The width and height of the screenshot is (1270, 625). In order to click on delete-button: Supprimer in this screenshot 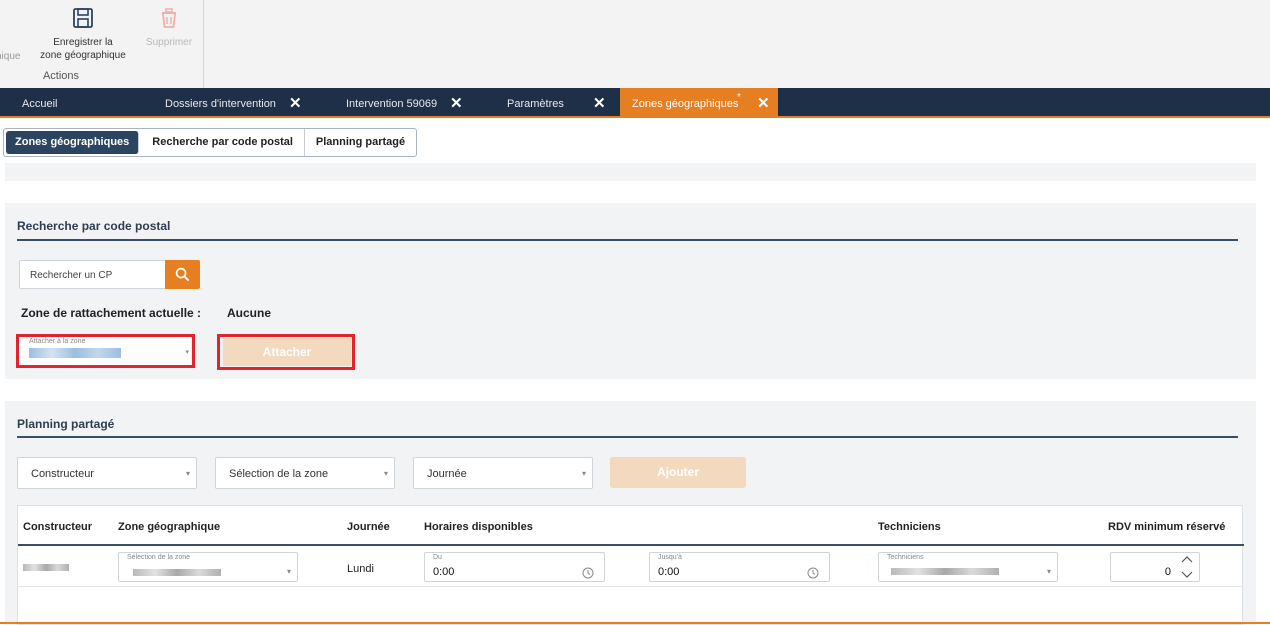, I will do `click(169, 27)`.